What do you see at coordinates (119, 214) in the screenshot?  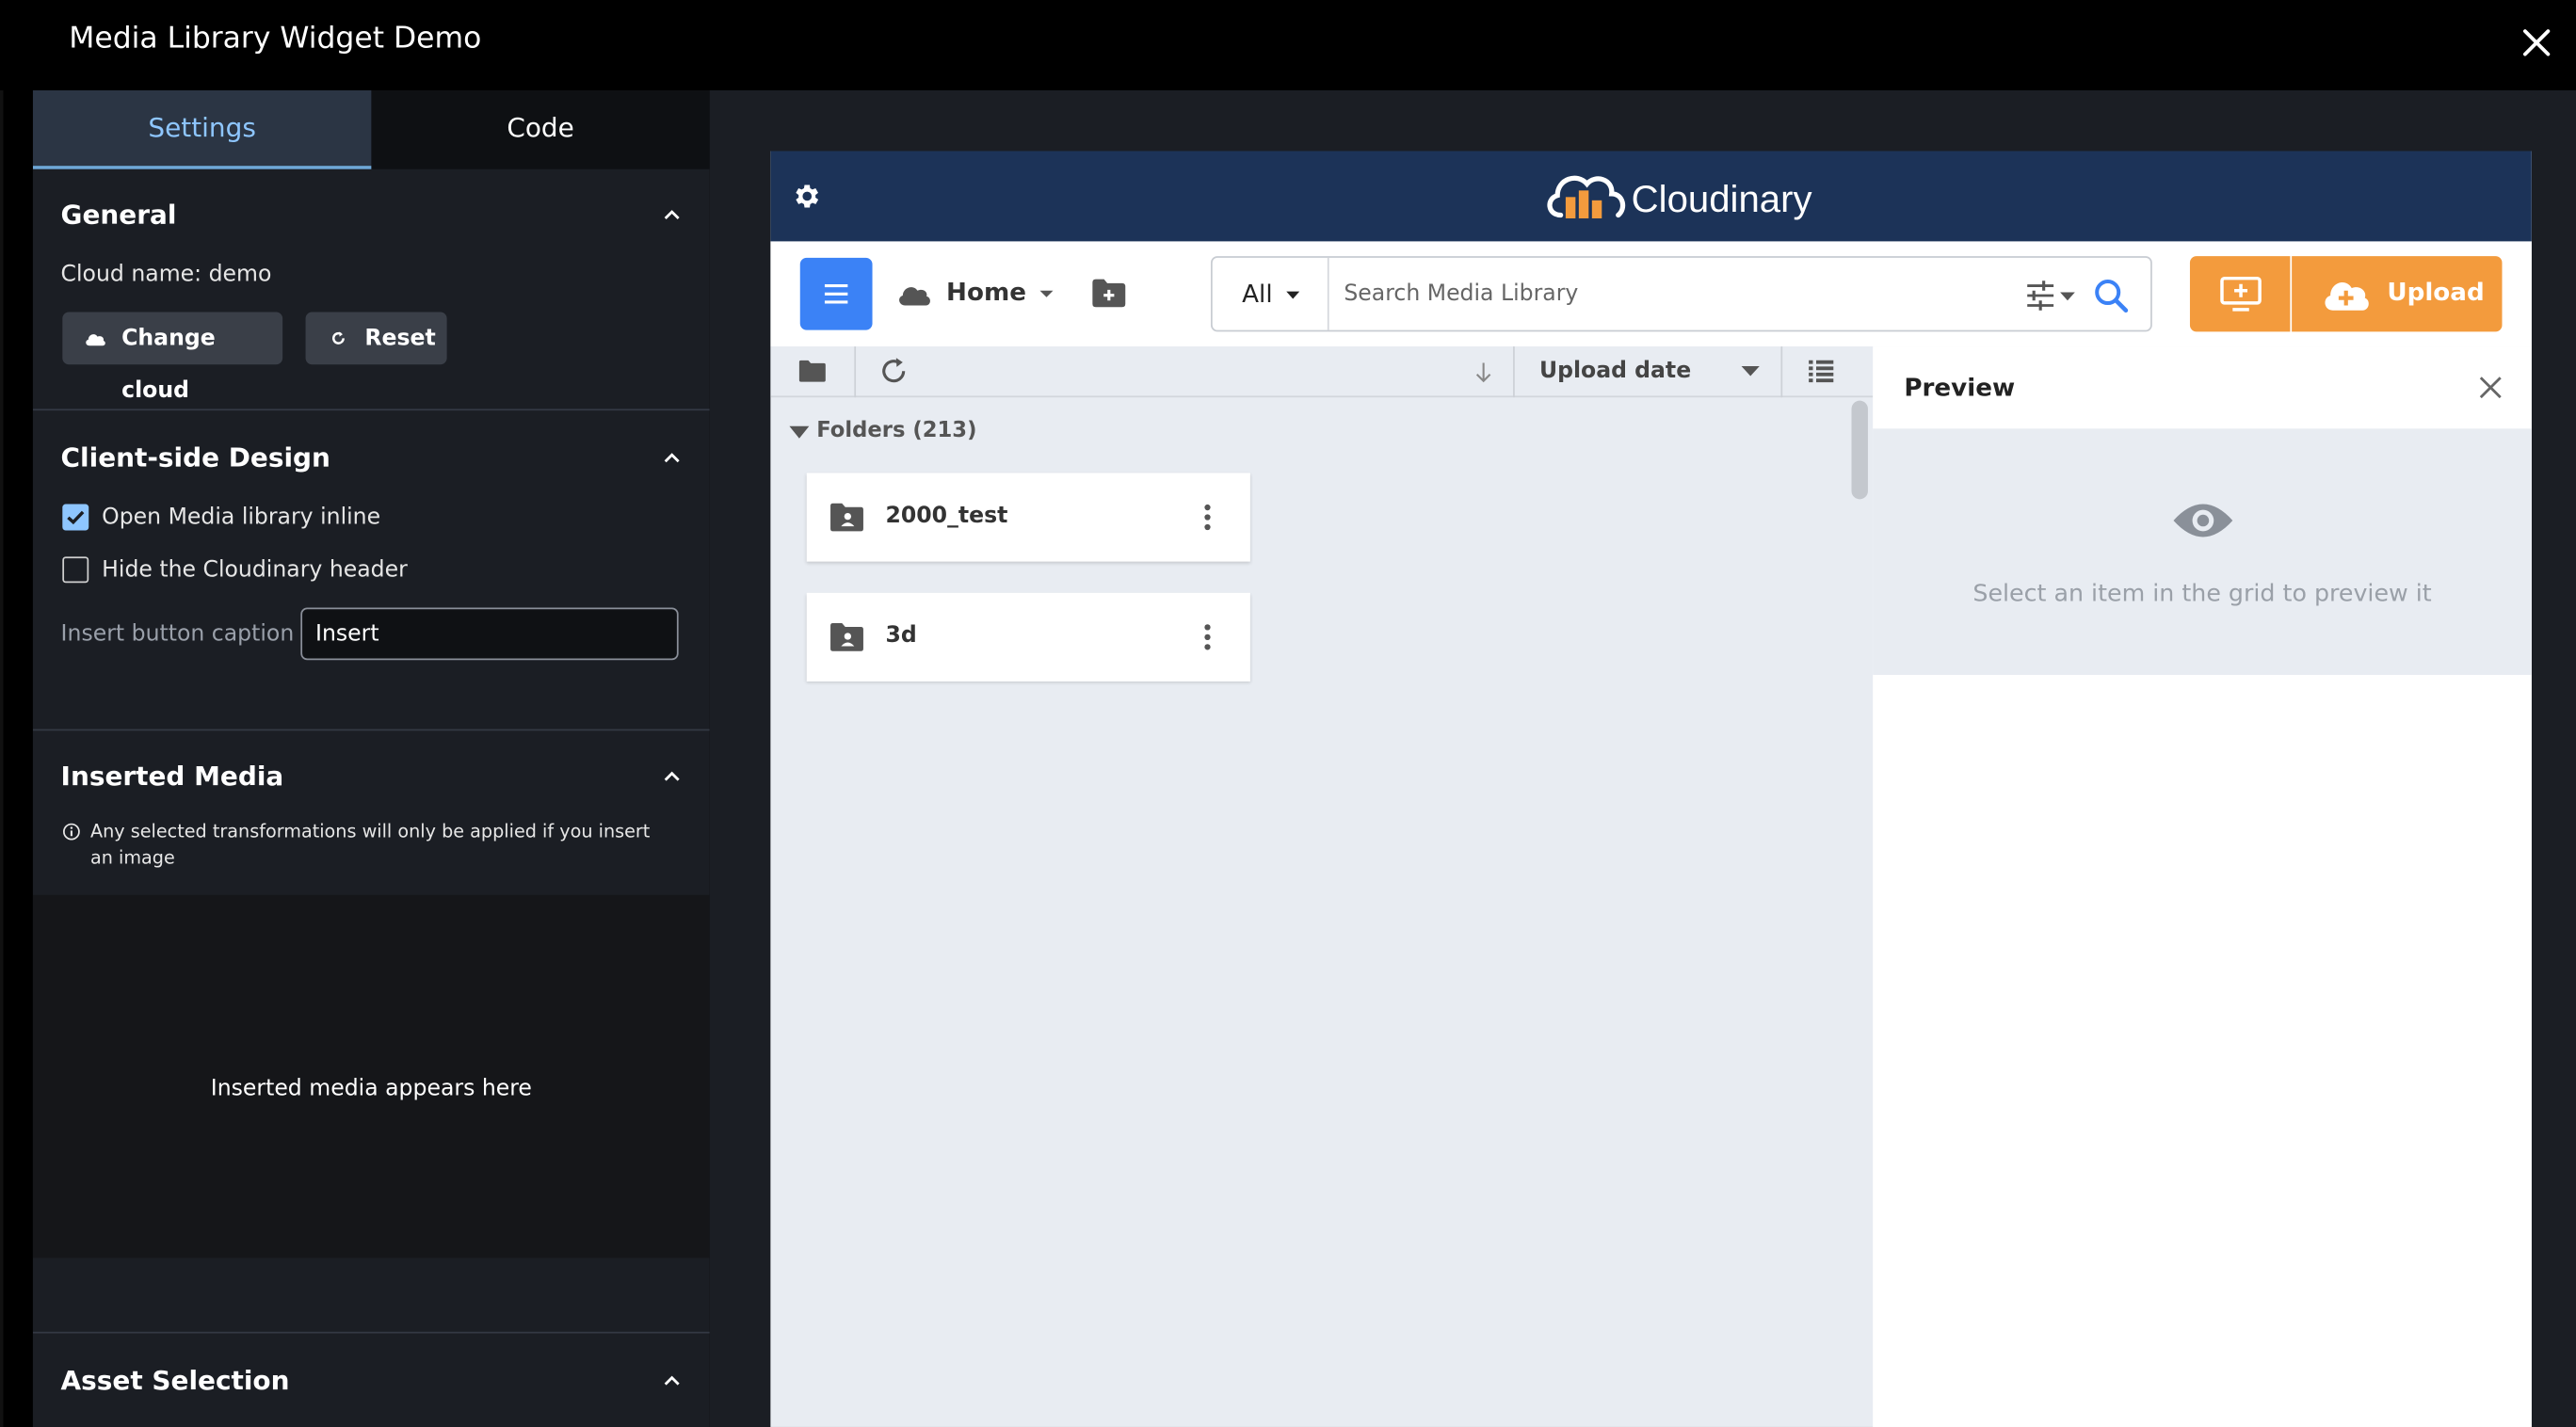 I see `section-general-title: General` at bounding box center [119, 214].